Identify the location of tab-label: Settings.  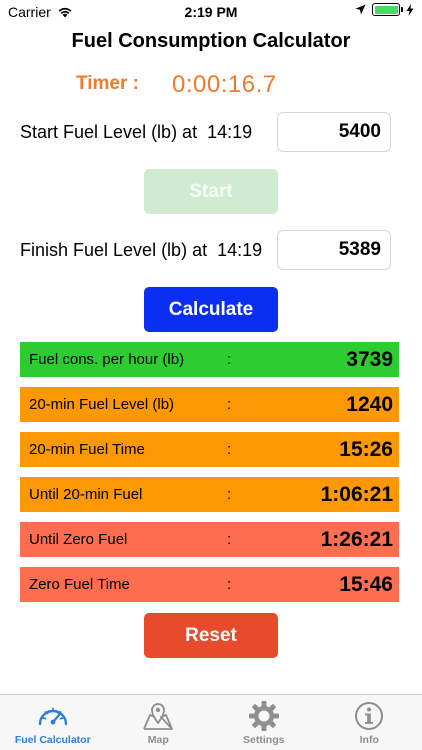
(264, 740).